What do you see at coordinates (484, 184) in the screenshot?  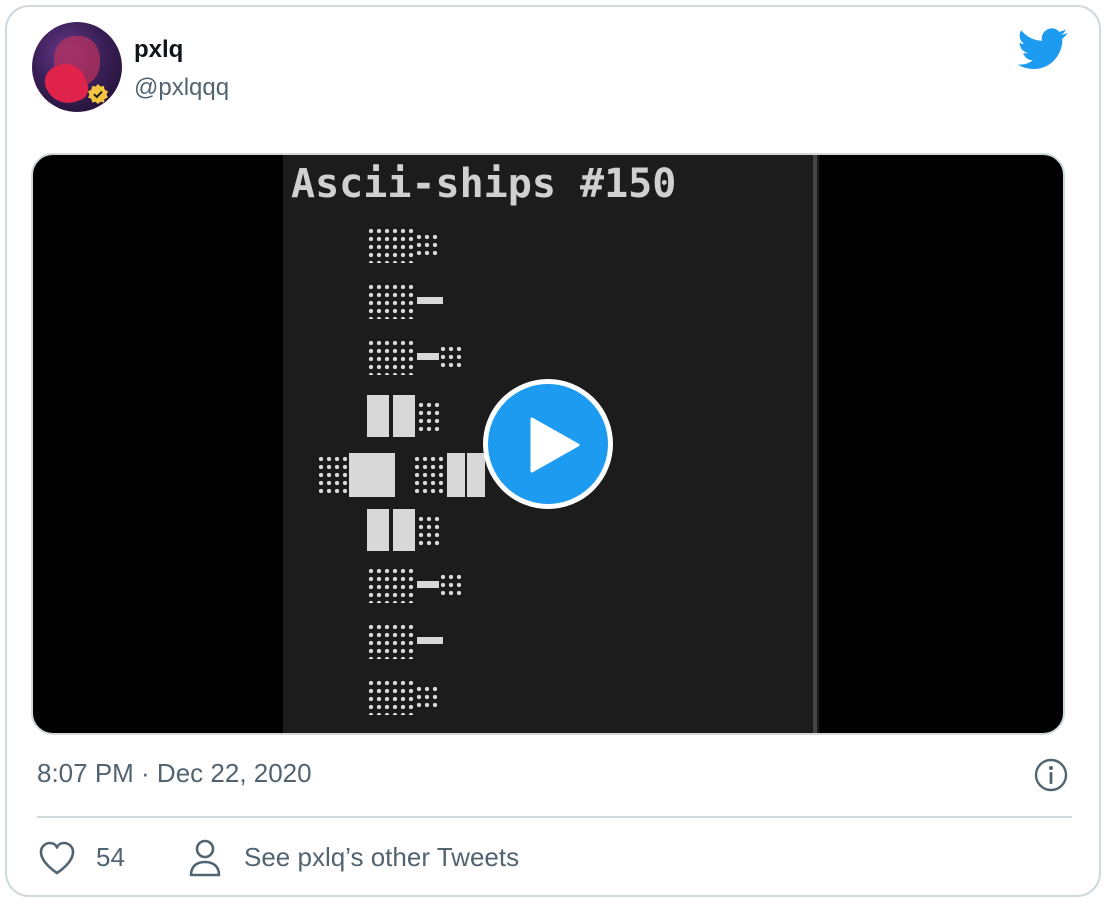 I see `video-frame-text: Ascii-ships #150` at bounding box center [484, 184].